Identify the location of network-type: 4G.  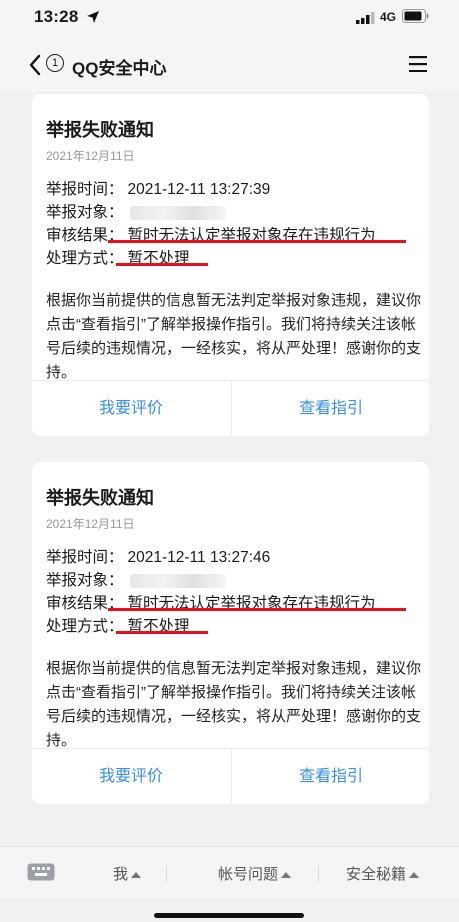
(388, 17).